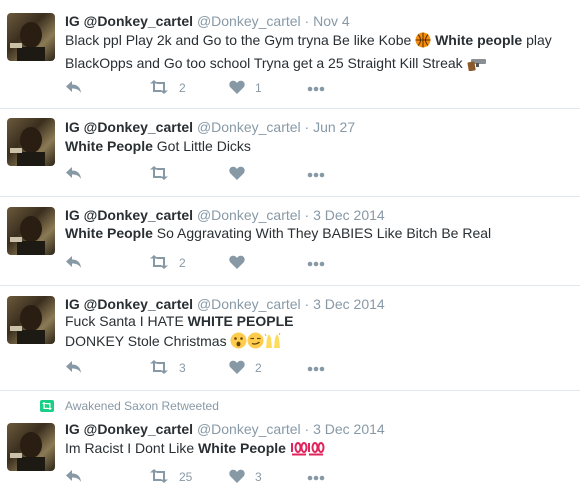 The width and height of the screenshot is (580, 497). I want to click on tweet-text: White People Got Little Dicks, so click(317, 146).